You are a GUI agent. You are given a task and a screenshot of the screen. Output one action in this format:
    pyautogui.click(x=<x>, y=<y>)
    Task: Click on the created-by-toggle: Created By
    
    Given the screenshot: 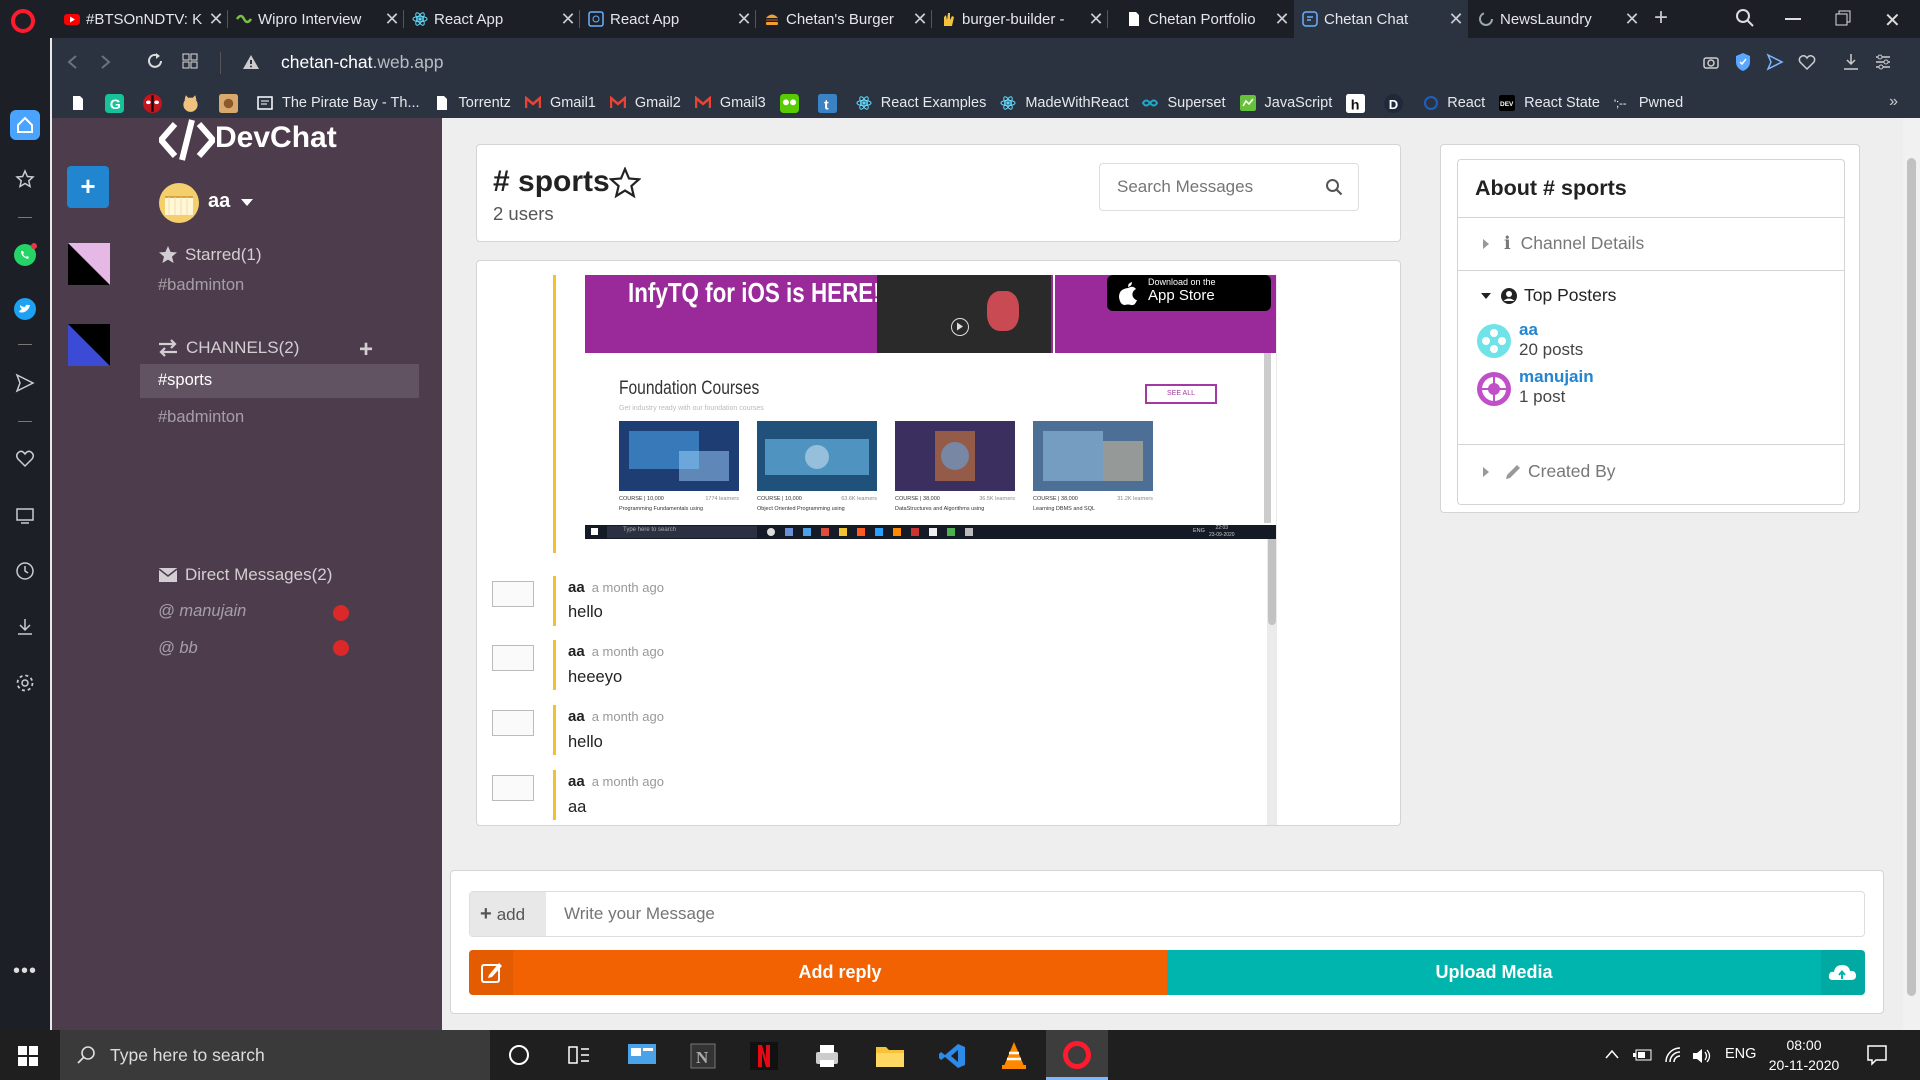 What is the action you would take?
    pyautogui.click(x=1549, y=471)
    